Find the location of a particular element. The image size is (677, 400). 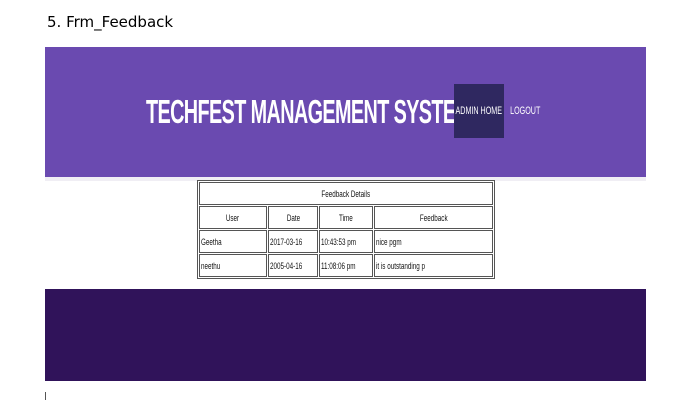

cell-date: 2017-03-16 is located at coordinates (293, 241).